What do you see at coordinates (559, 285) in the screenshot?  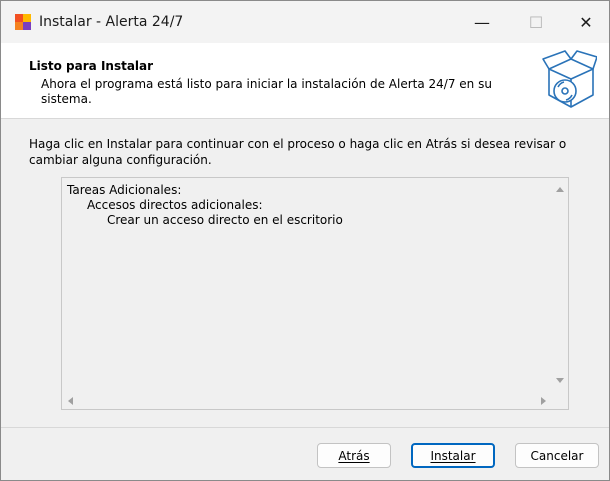 I see `vertical-scrollbar` at bounding box center [559, 285].